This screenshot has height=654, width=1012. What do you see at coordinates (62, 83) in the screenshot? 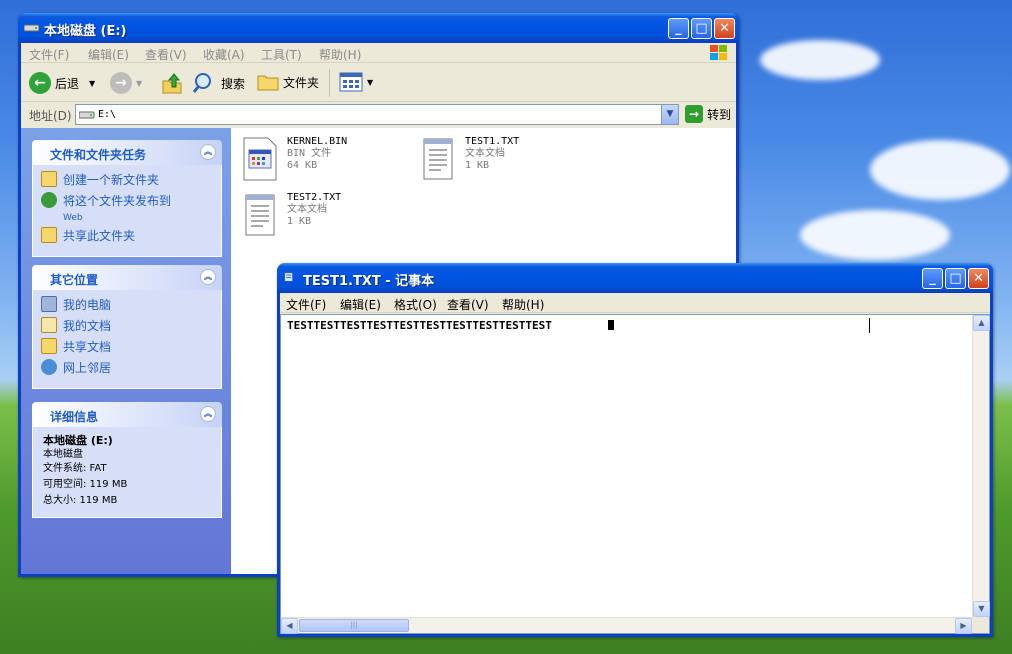
I see `back-button: ← 后退 ▼` at bounding box center [62, 83].